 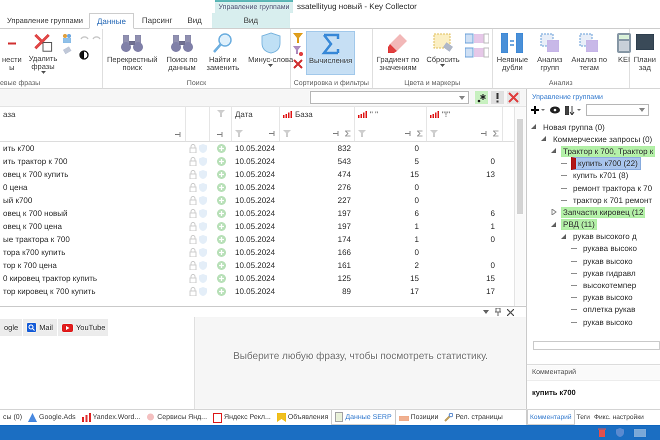 I want to click on trash-icon, so click(x=602, y=432).